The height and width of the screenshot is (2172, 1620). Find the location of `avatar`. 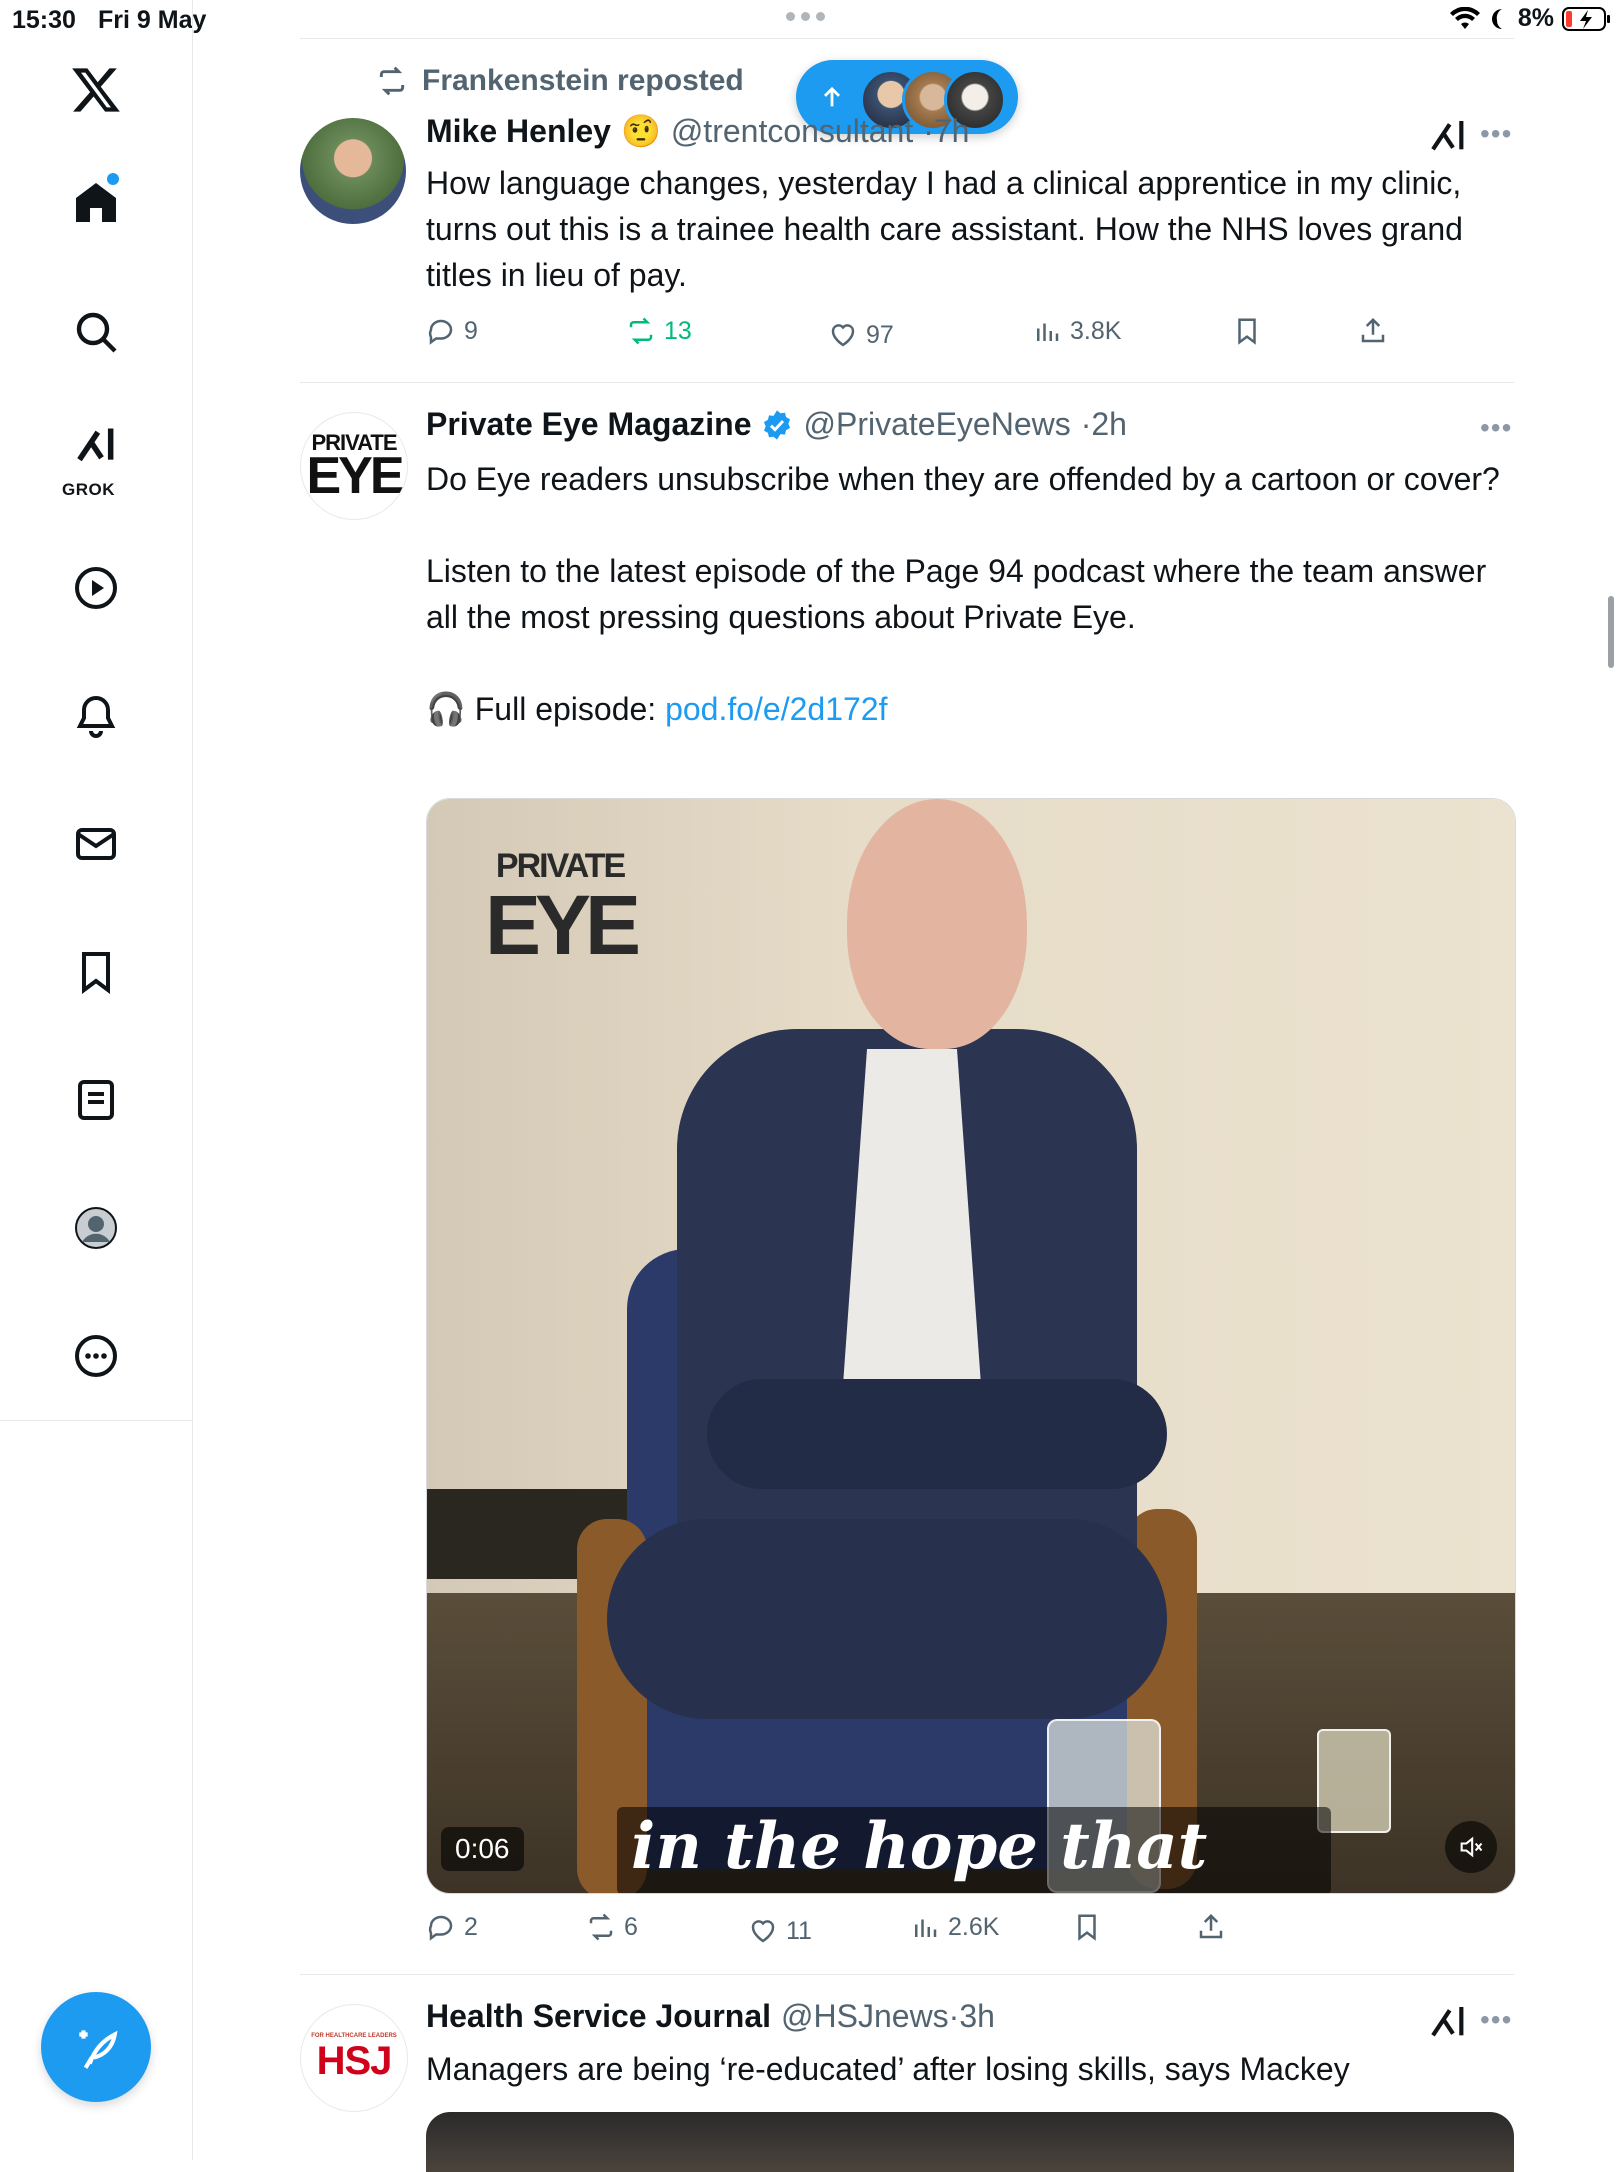

avatar is located at coordinates (353, 171).